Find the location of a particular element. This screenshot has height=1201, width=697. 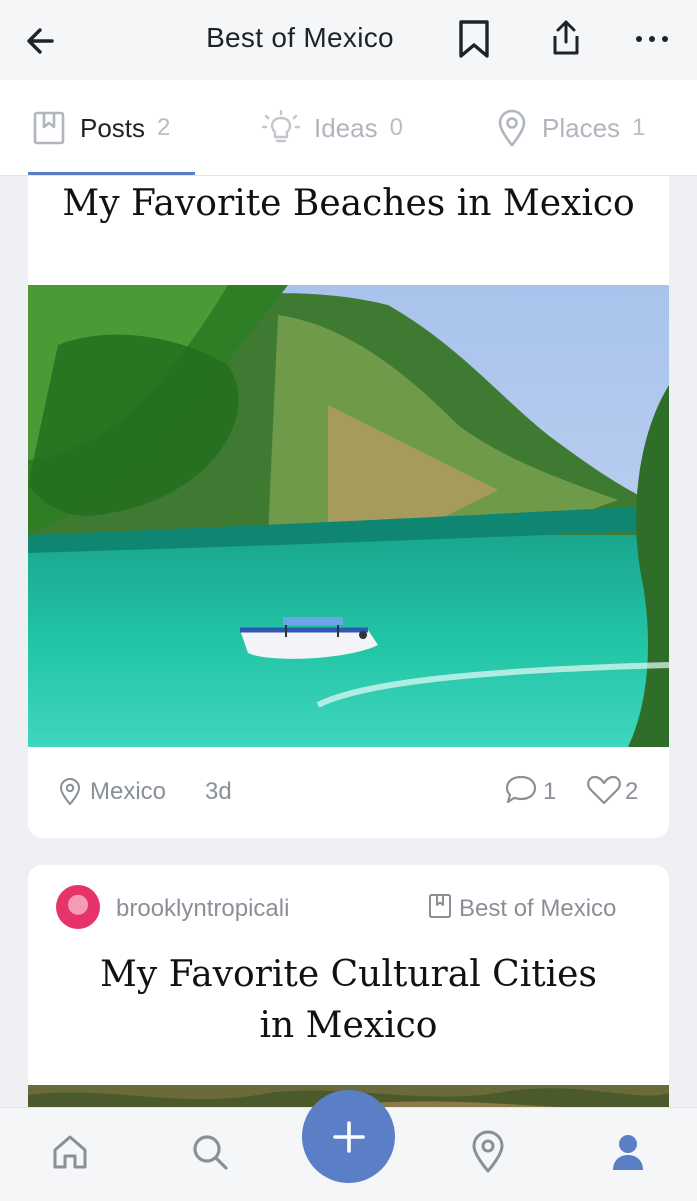

post-time: 3d is located at coordinates (218, 791).